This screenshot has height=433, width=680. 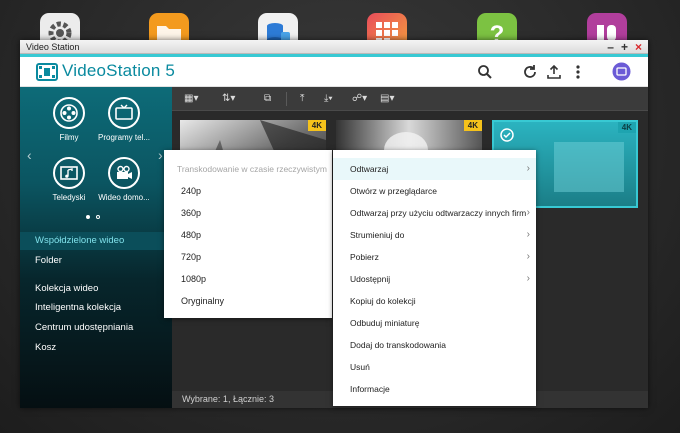 I want to click on menu-label: Otwórz w przeglądarce, so click(x=393, y=191).